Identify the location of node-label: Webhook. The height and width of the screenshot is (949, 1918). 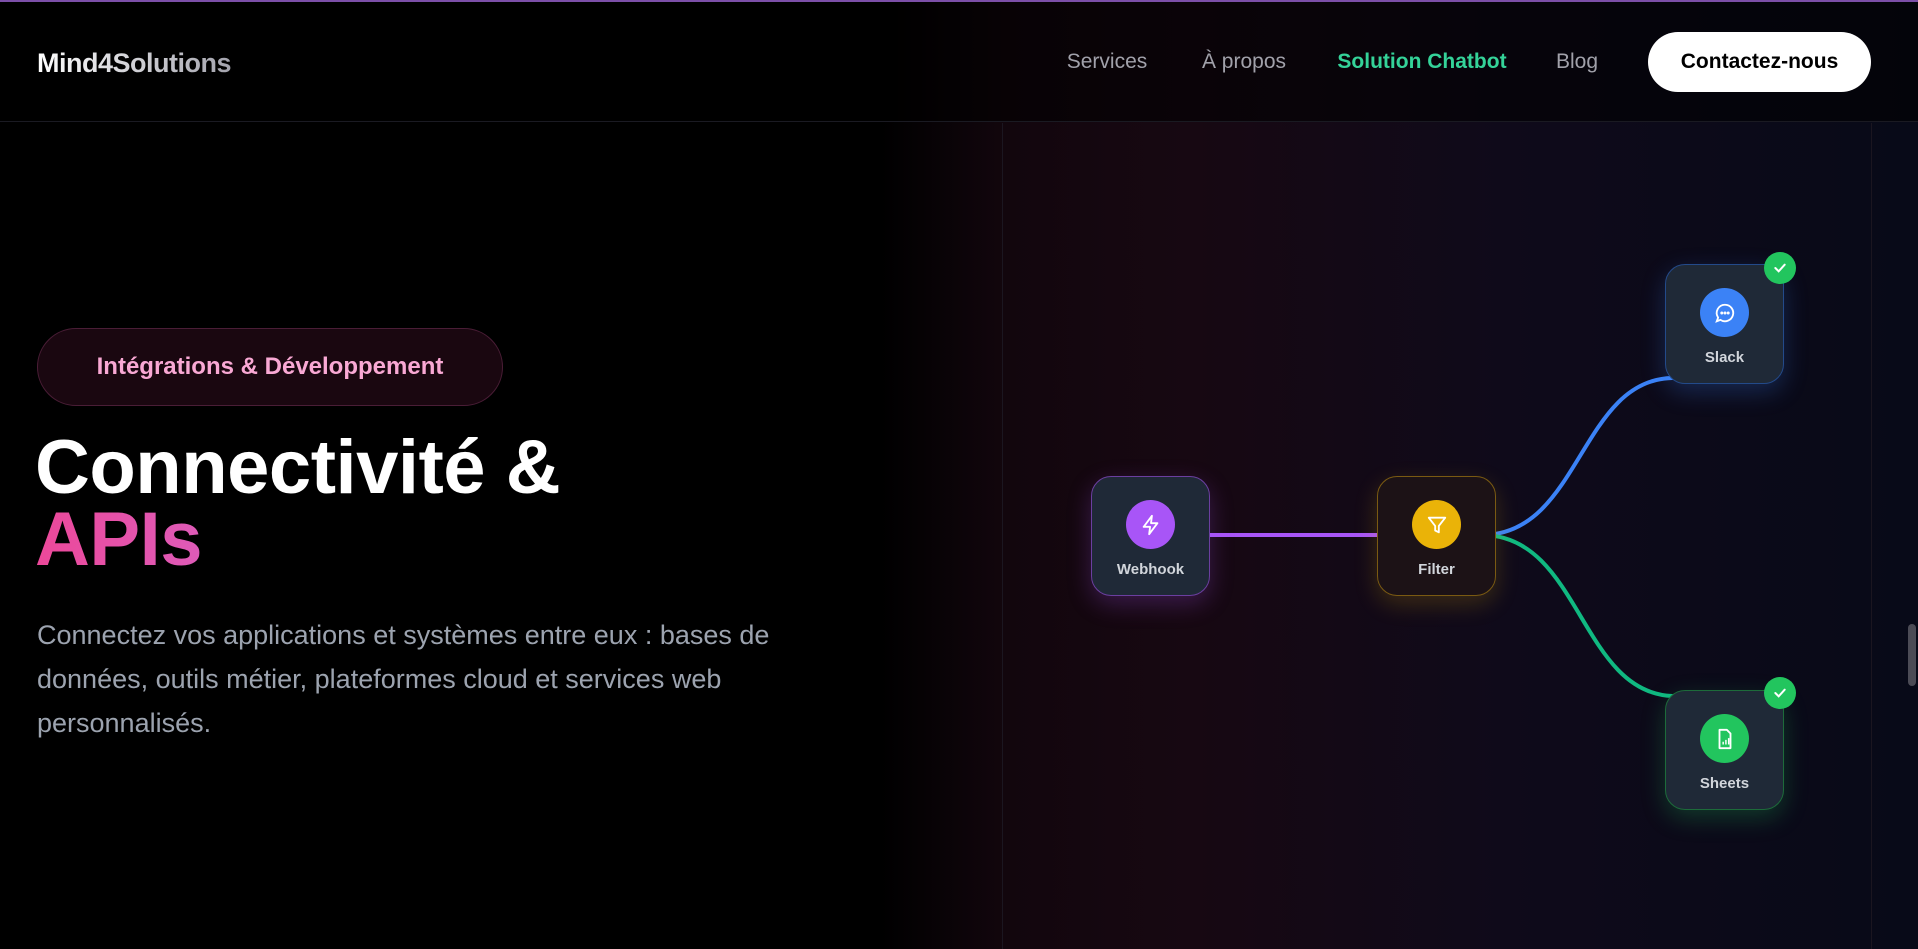
(1150, 569).